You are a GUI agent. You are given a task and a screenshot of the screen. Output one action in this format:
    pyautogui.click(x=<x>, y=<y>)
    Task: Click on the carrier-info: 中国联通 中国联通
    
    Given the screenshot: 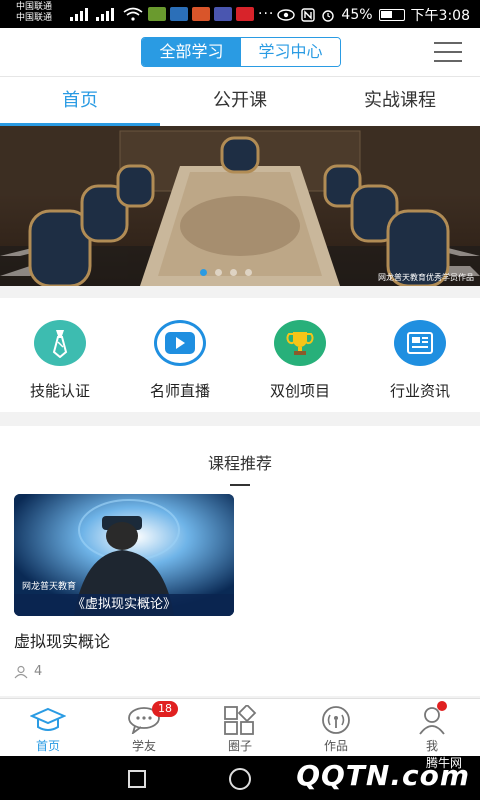 What is the action you would take?
    pyautogui.click(x=34, y=13)
    